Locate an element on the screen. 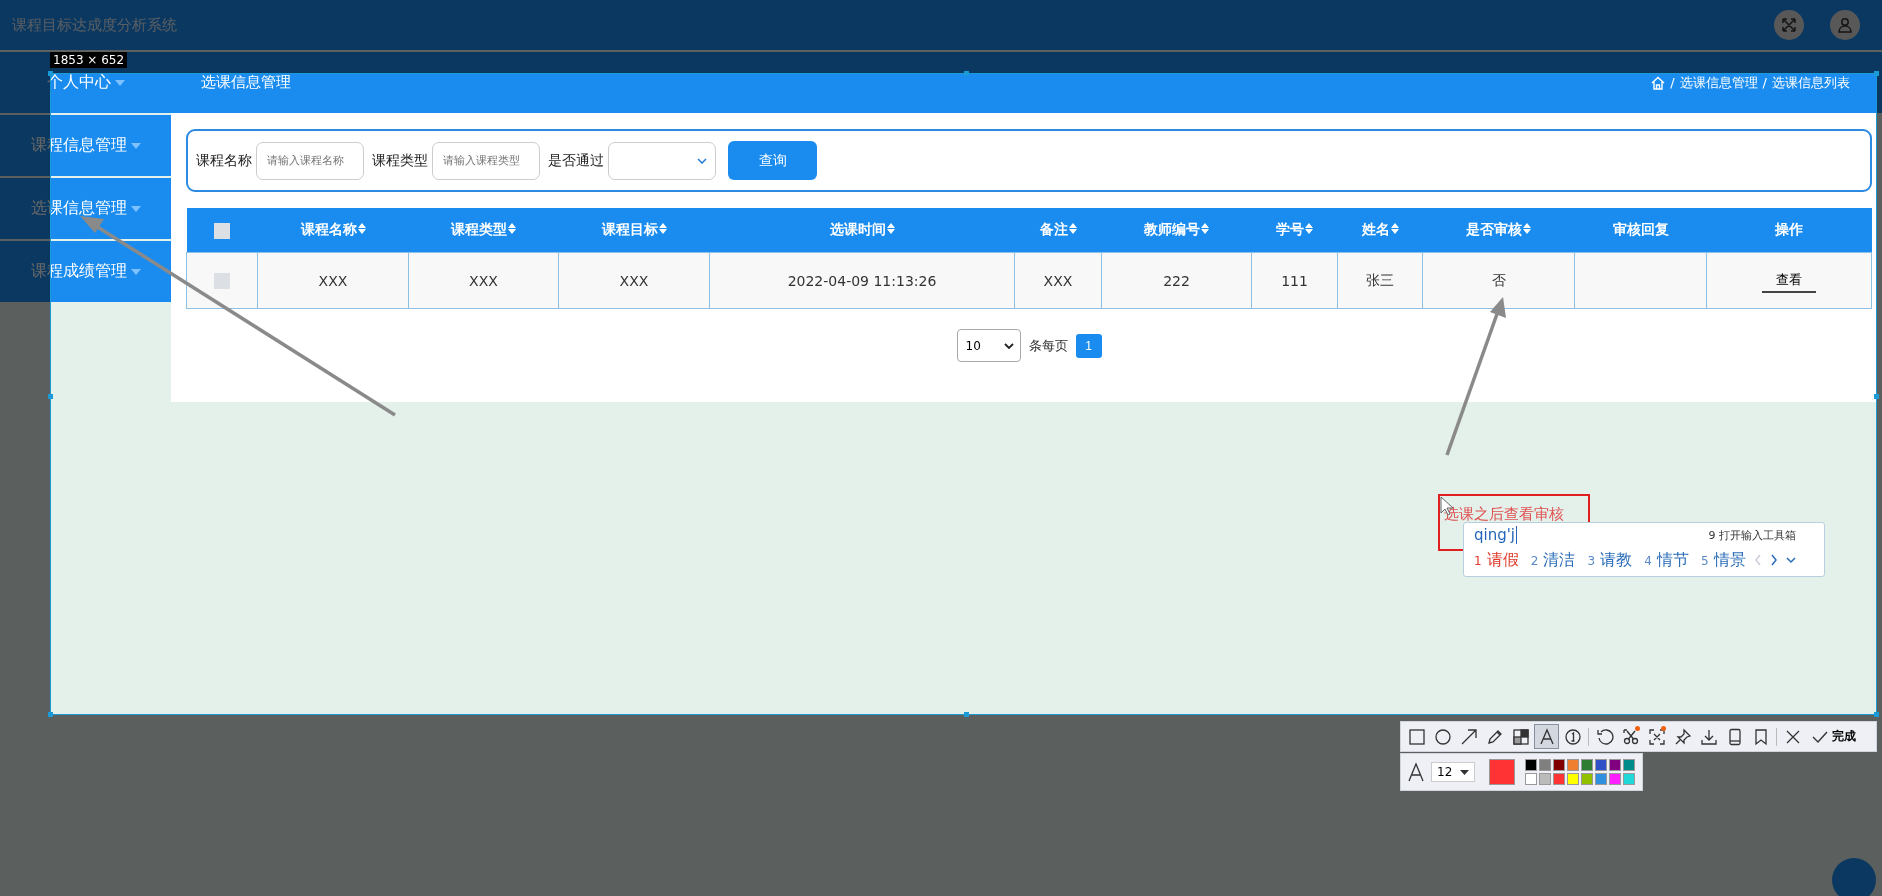 This screenshot has width=1882, height=896. ime-input-text: qing'j is located at coordinates (1495, 535).